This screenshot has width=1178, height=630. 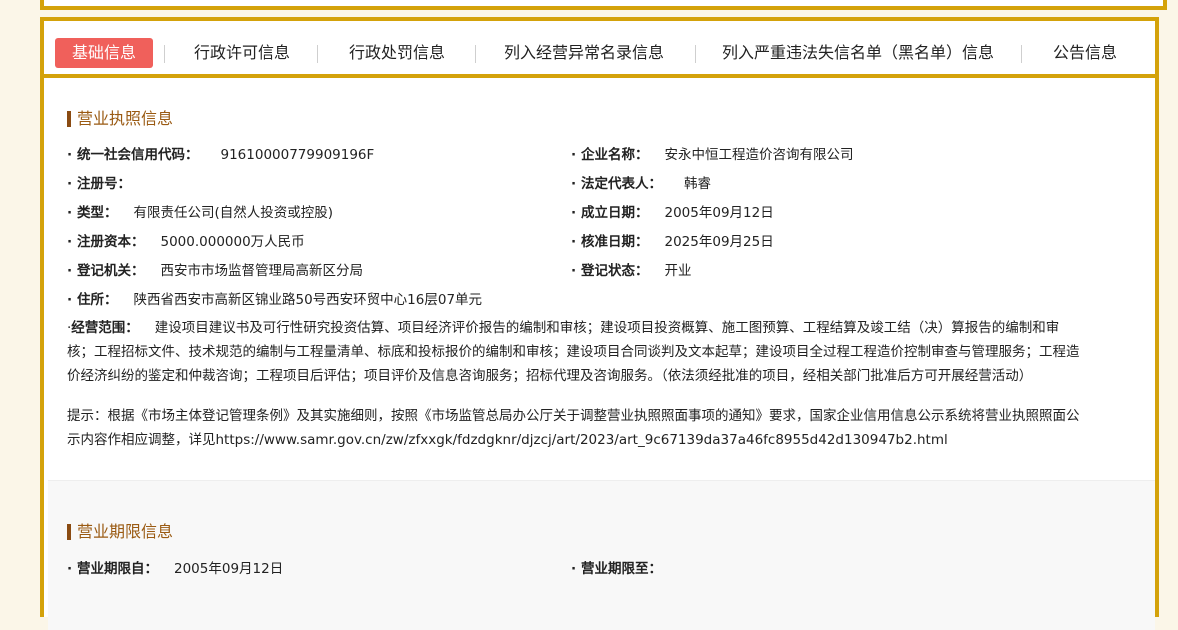 What do you see at coordinates (603, 5) in the screenshot?
I see `previous-panel-edge` at bounding box center [603, 5].